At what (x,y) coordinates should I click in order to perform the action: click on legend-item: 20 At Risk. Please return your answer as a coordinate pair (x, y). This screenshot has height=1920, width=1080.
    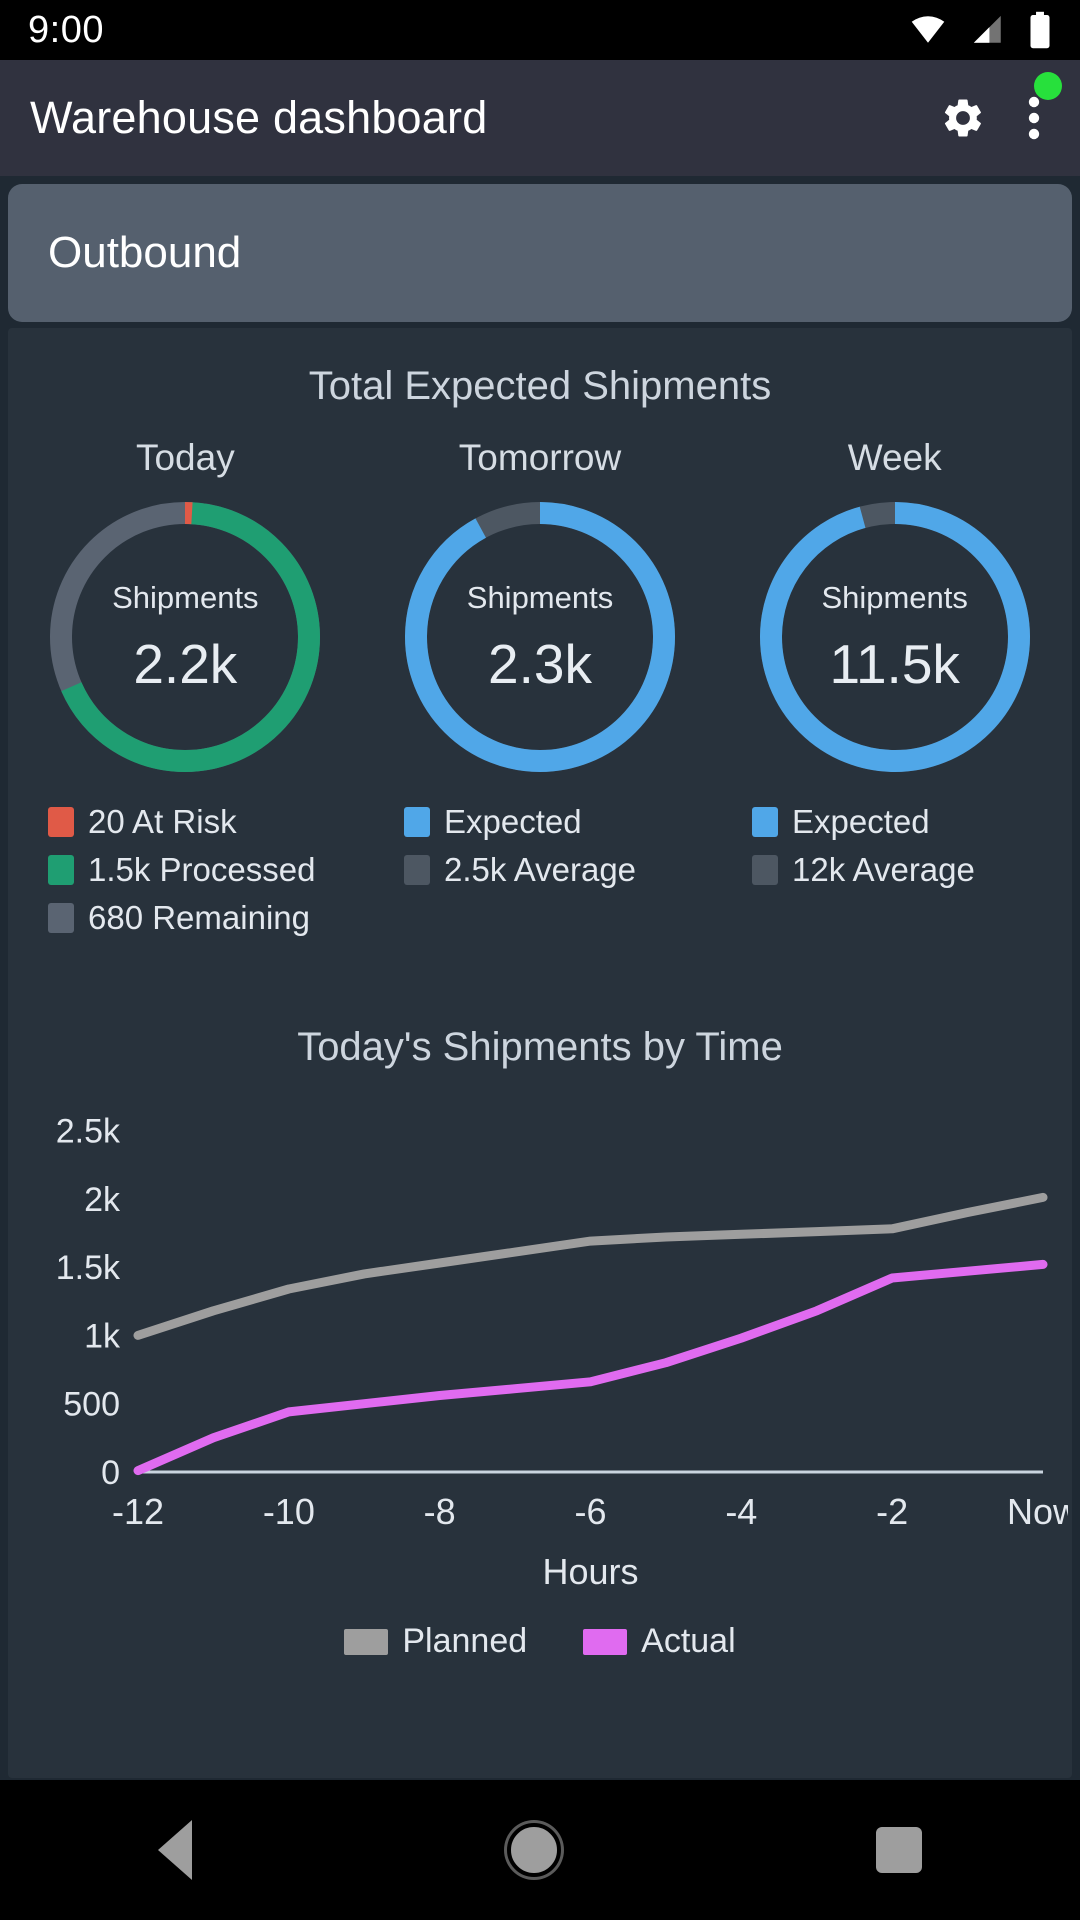
    Looking at the image, I should click on (208, 822).